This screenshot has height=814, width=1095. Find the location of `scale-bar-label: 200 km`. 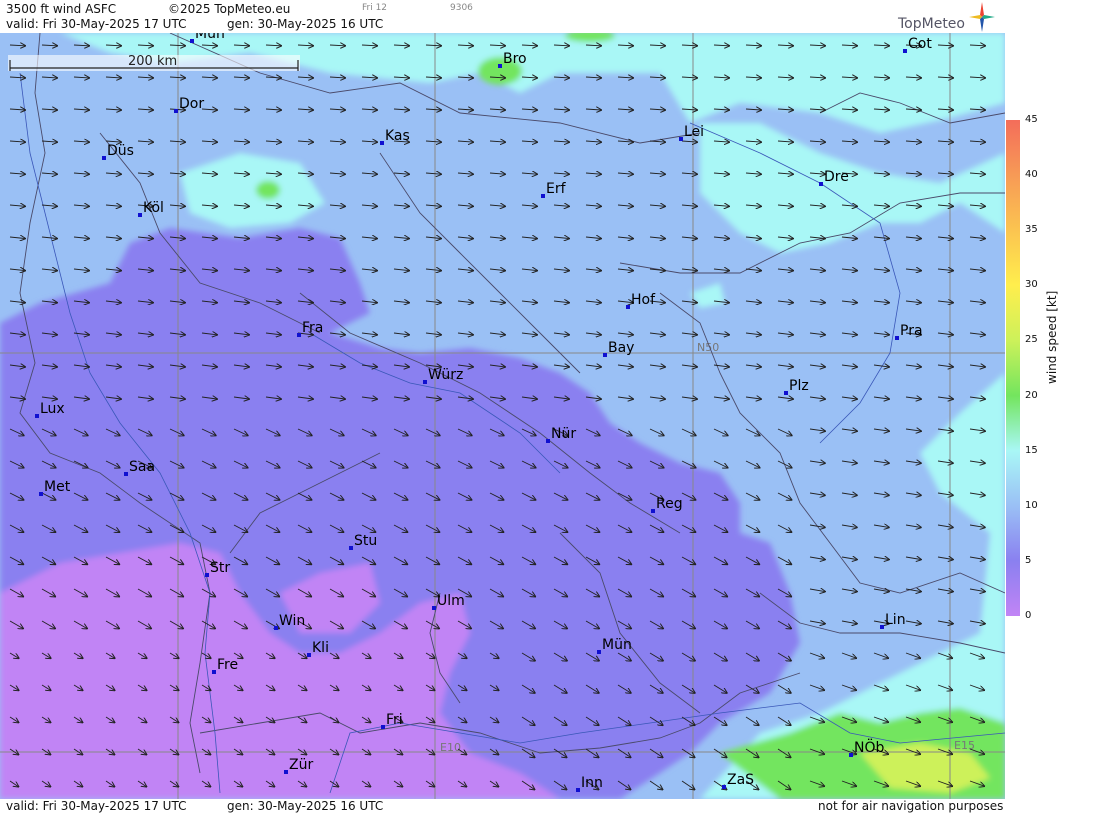

scale-bar-label: 200 km is located at coordinates (152, 61).